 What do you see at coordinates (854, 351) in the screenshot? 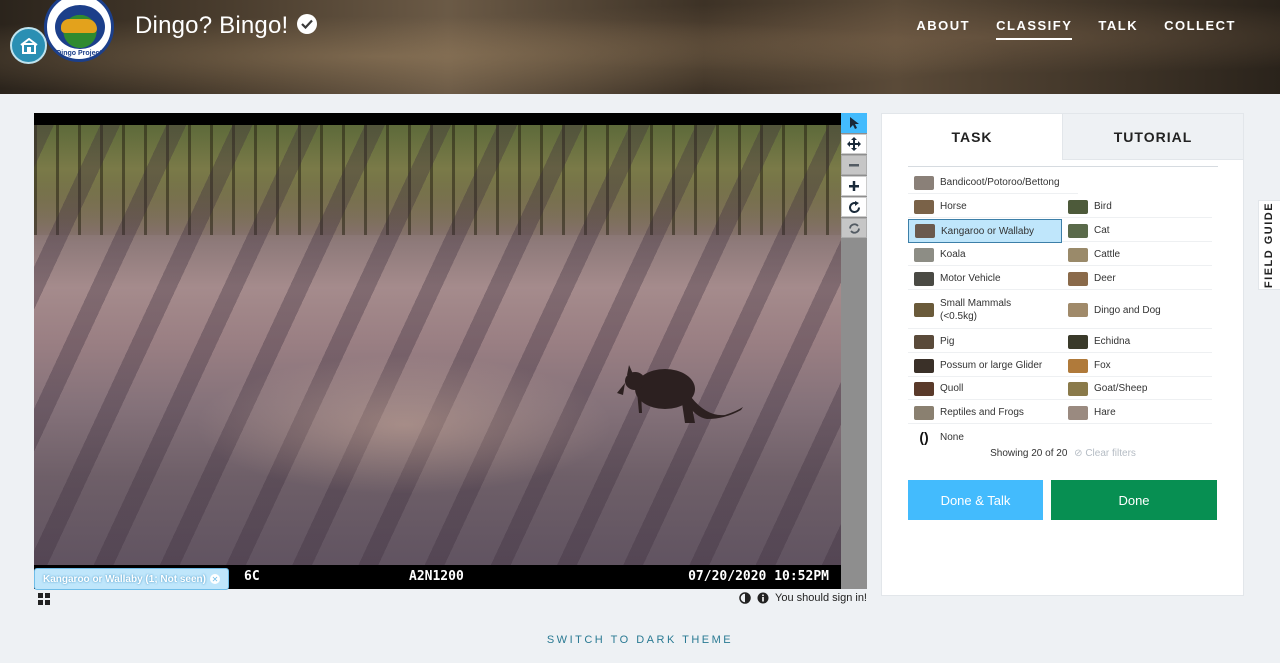
I see `viewer-toolbar` at bounding box center [854, 351].